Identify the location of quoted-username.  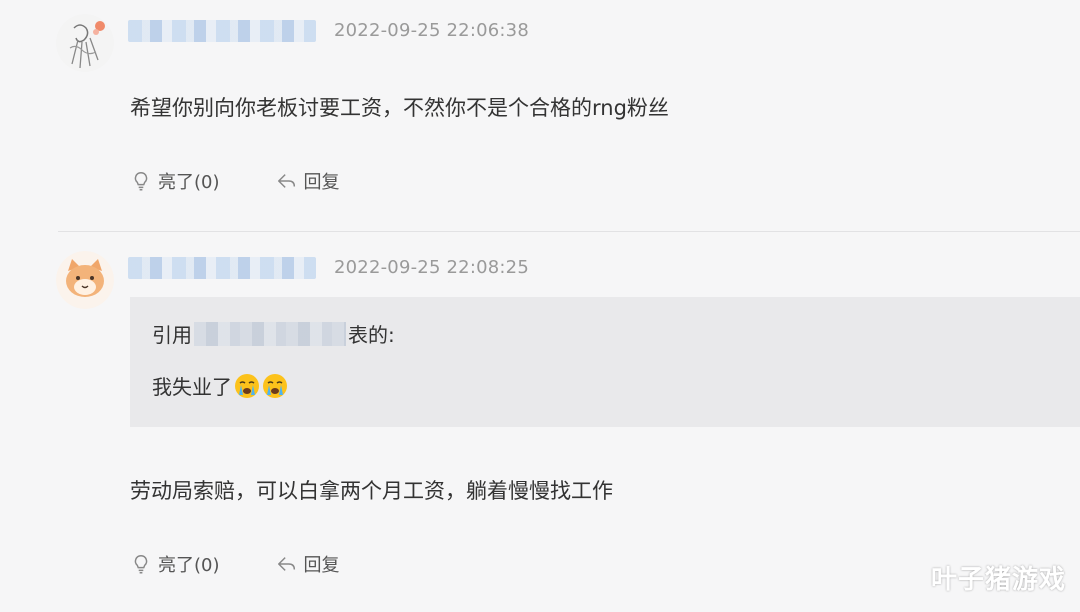
(270, 333).